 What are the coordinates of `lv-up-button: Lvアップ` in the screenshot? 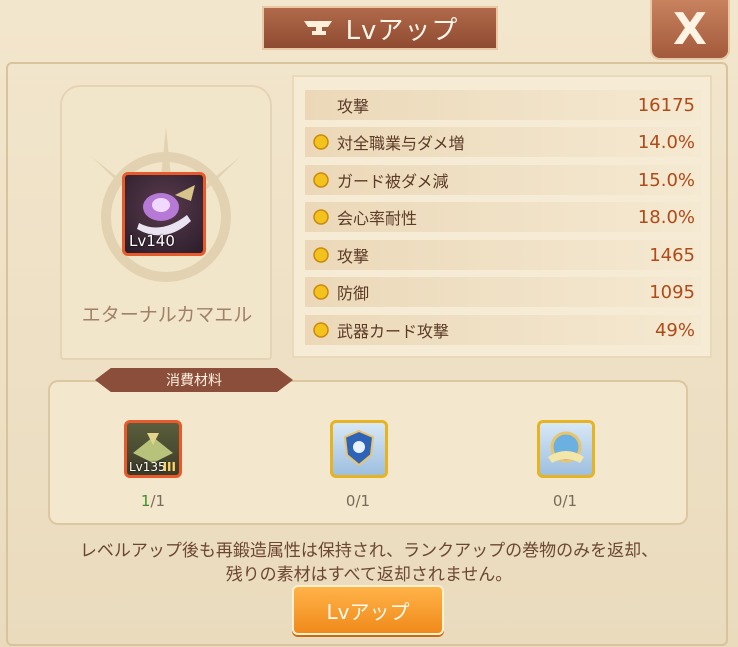 It's located at (368, 610).